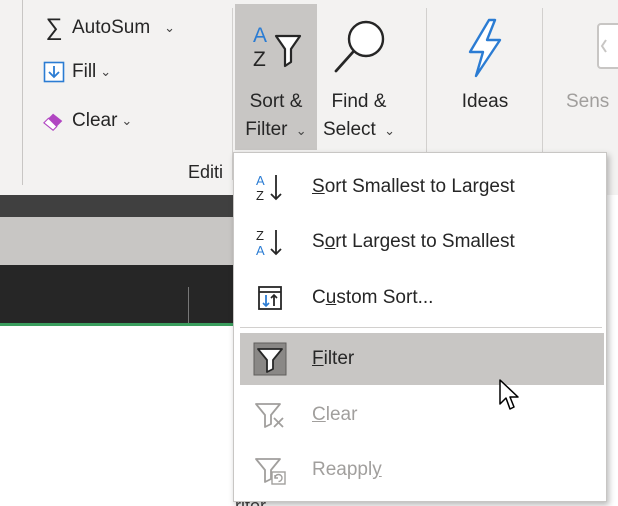 This screenshot has width=618, height=506. I want to click on find-select-label-line2: Select ⌄, so click(359, 129).